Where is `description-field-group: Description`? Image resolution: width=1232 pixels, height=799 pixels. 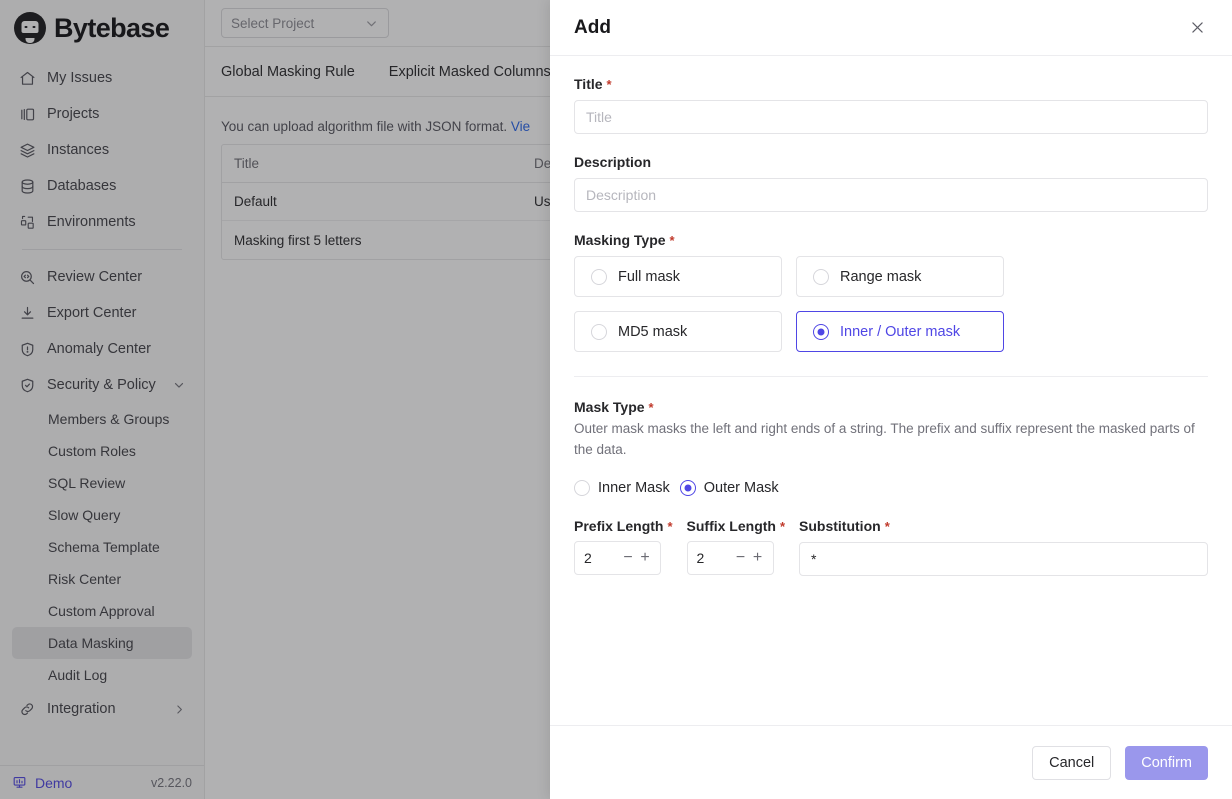 description-field-group: Description is located at coordinates (891, 183).